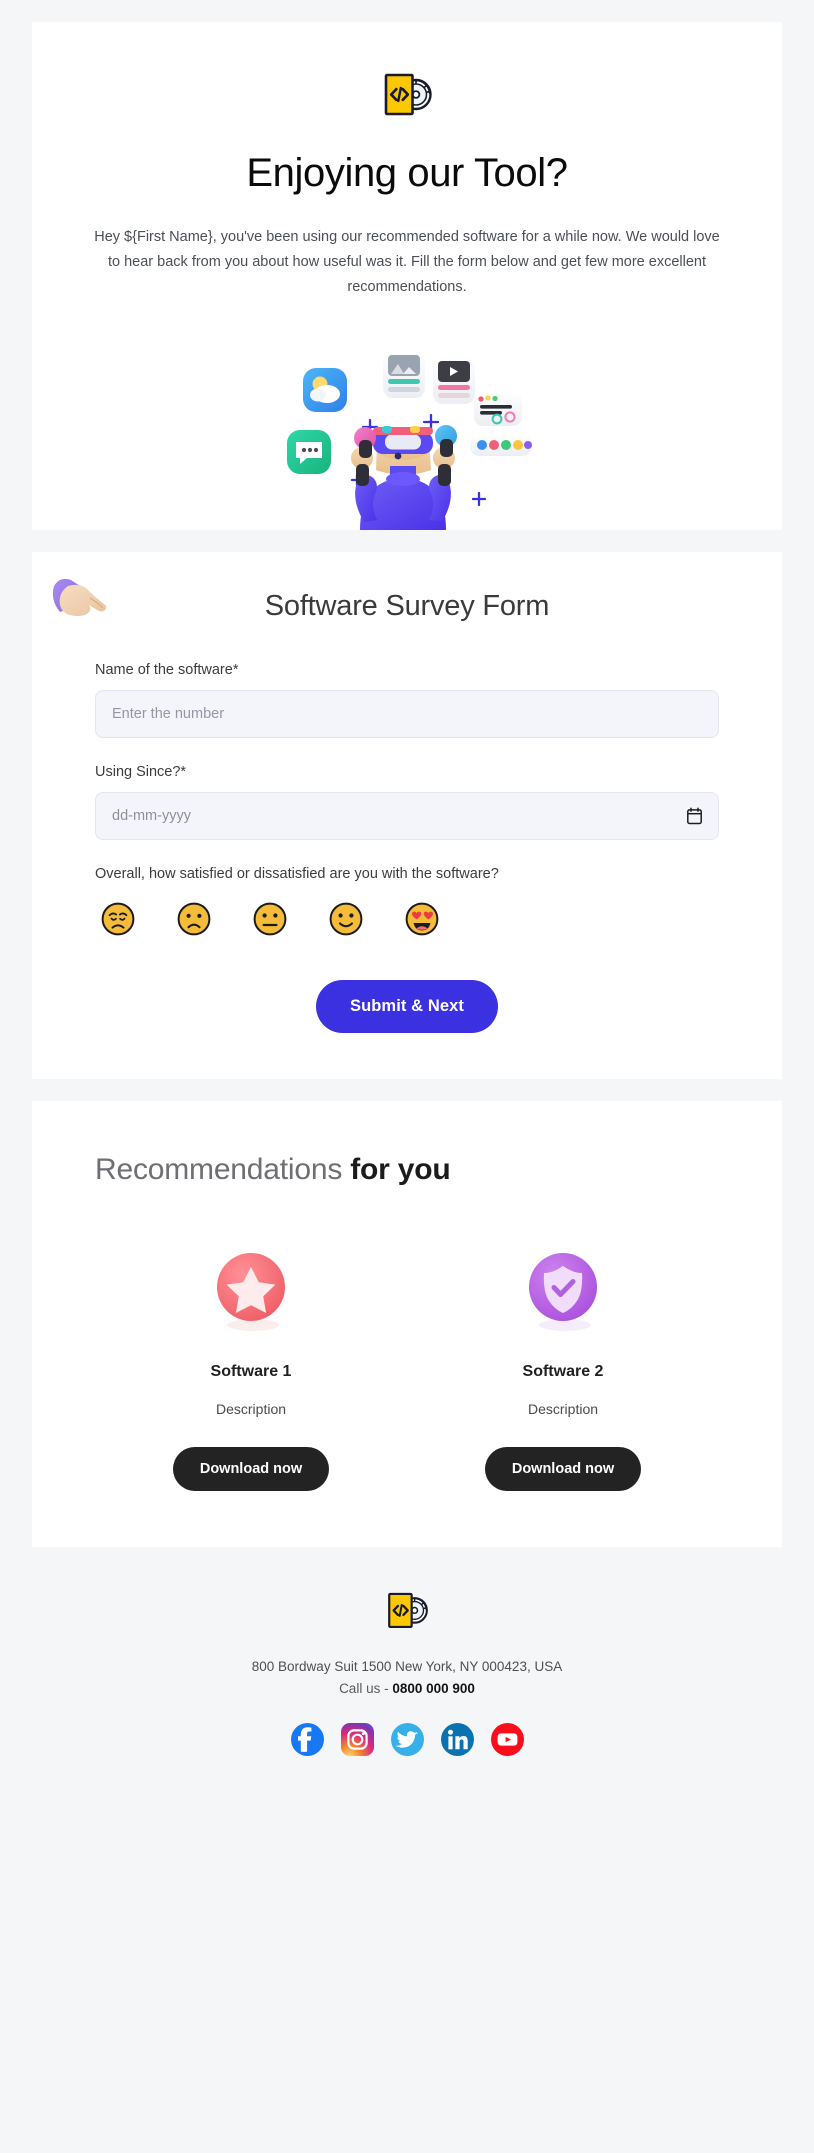 The image size is (814, 2153). What do you see at coordinates (407, 713) in the screenshot?
I see `software-name-input` at bounding box center [407, 713].